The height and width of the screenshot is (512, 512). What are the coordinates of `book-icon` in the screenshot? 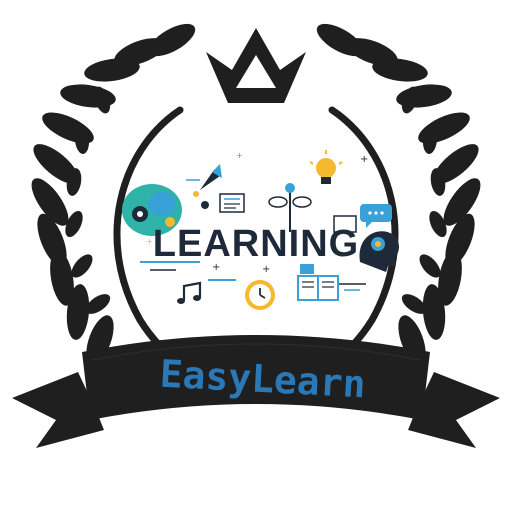 It's located at (318, 282).